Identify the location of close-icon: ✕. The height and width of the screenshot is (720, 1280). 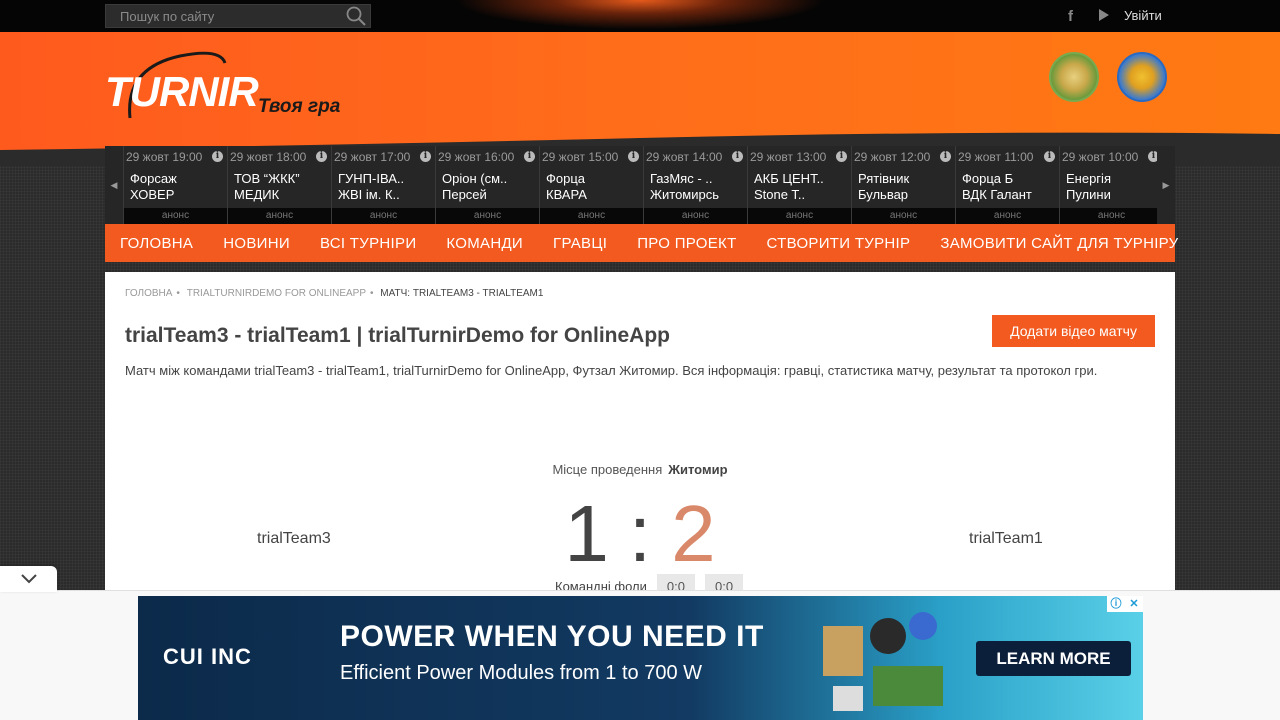
(1134, 604).